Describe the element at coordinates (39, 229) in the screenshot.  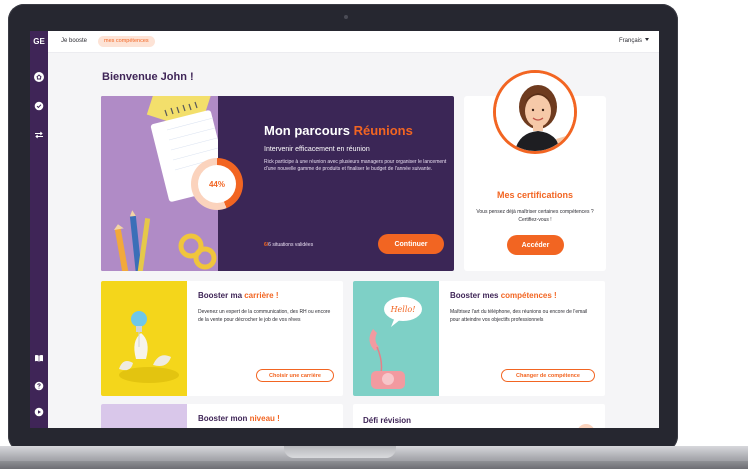
I see `sidebar: GE` at that location.